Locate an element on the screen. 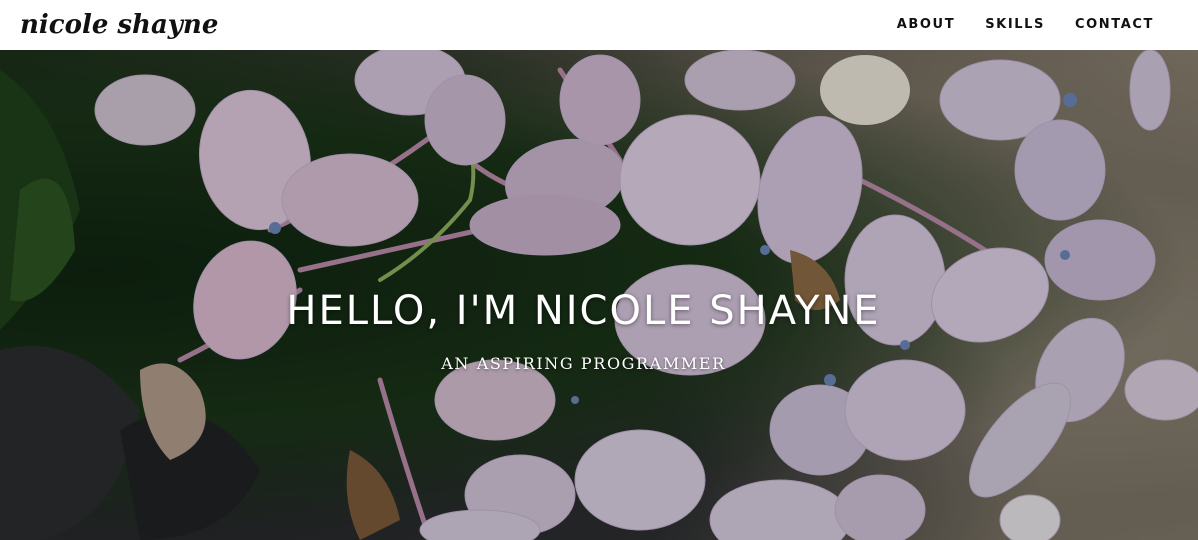 This screenshot has width=1198, height=540. nav-menu: ABOUT SKILLS CONTACT is located at coordinates (1010, 25).